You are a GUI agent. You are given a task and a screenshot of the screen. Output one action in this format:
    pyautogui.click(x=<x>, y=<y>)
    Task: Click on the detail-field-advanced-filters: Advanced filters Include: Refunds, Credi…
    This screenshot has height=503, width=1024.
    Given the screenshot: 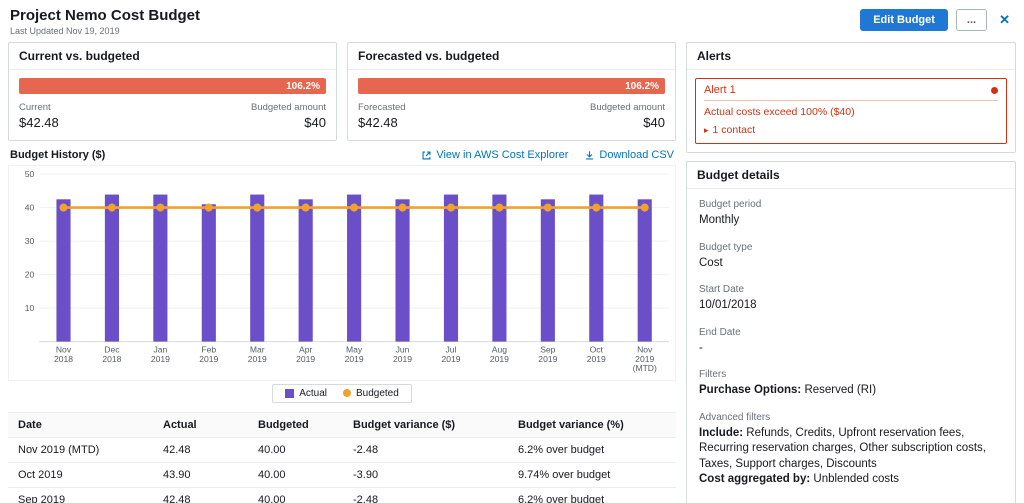 What is the action you would take?
    pyautogui.click(x=842, y=448)
    